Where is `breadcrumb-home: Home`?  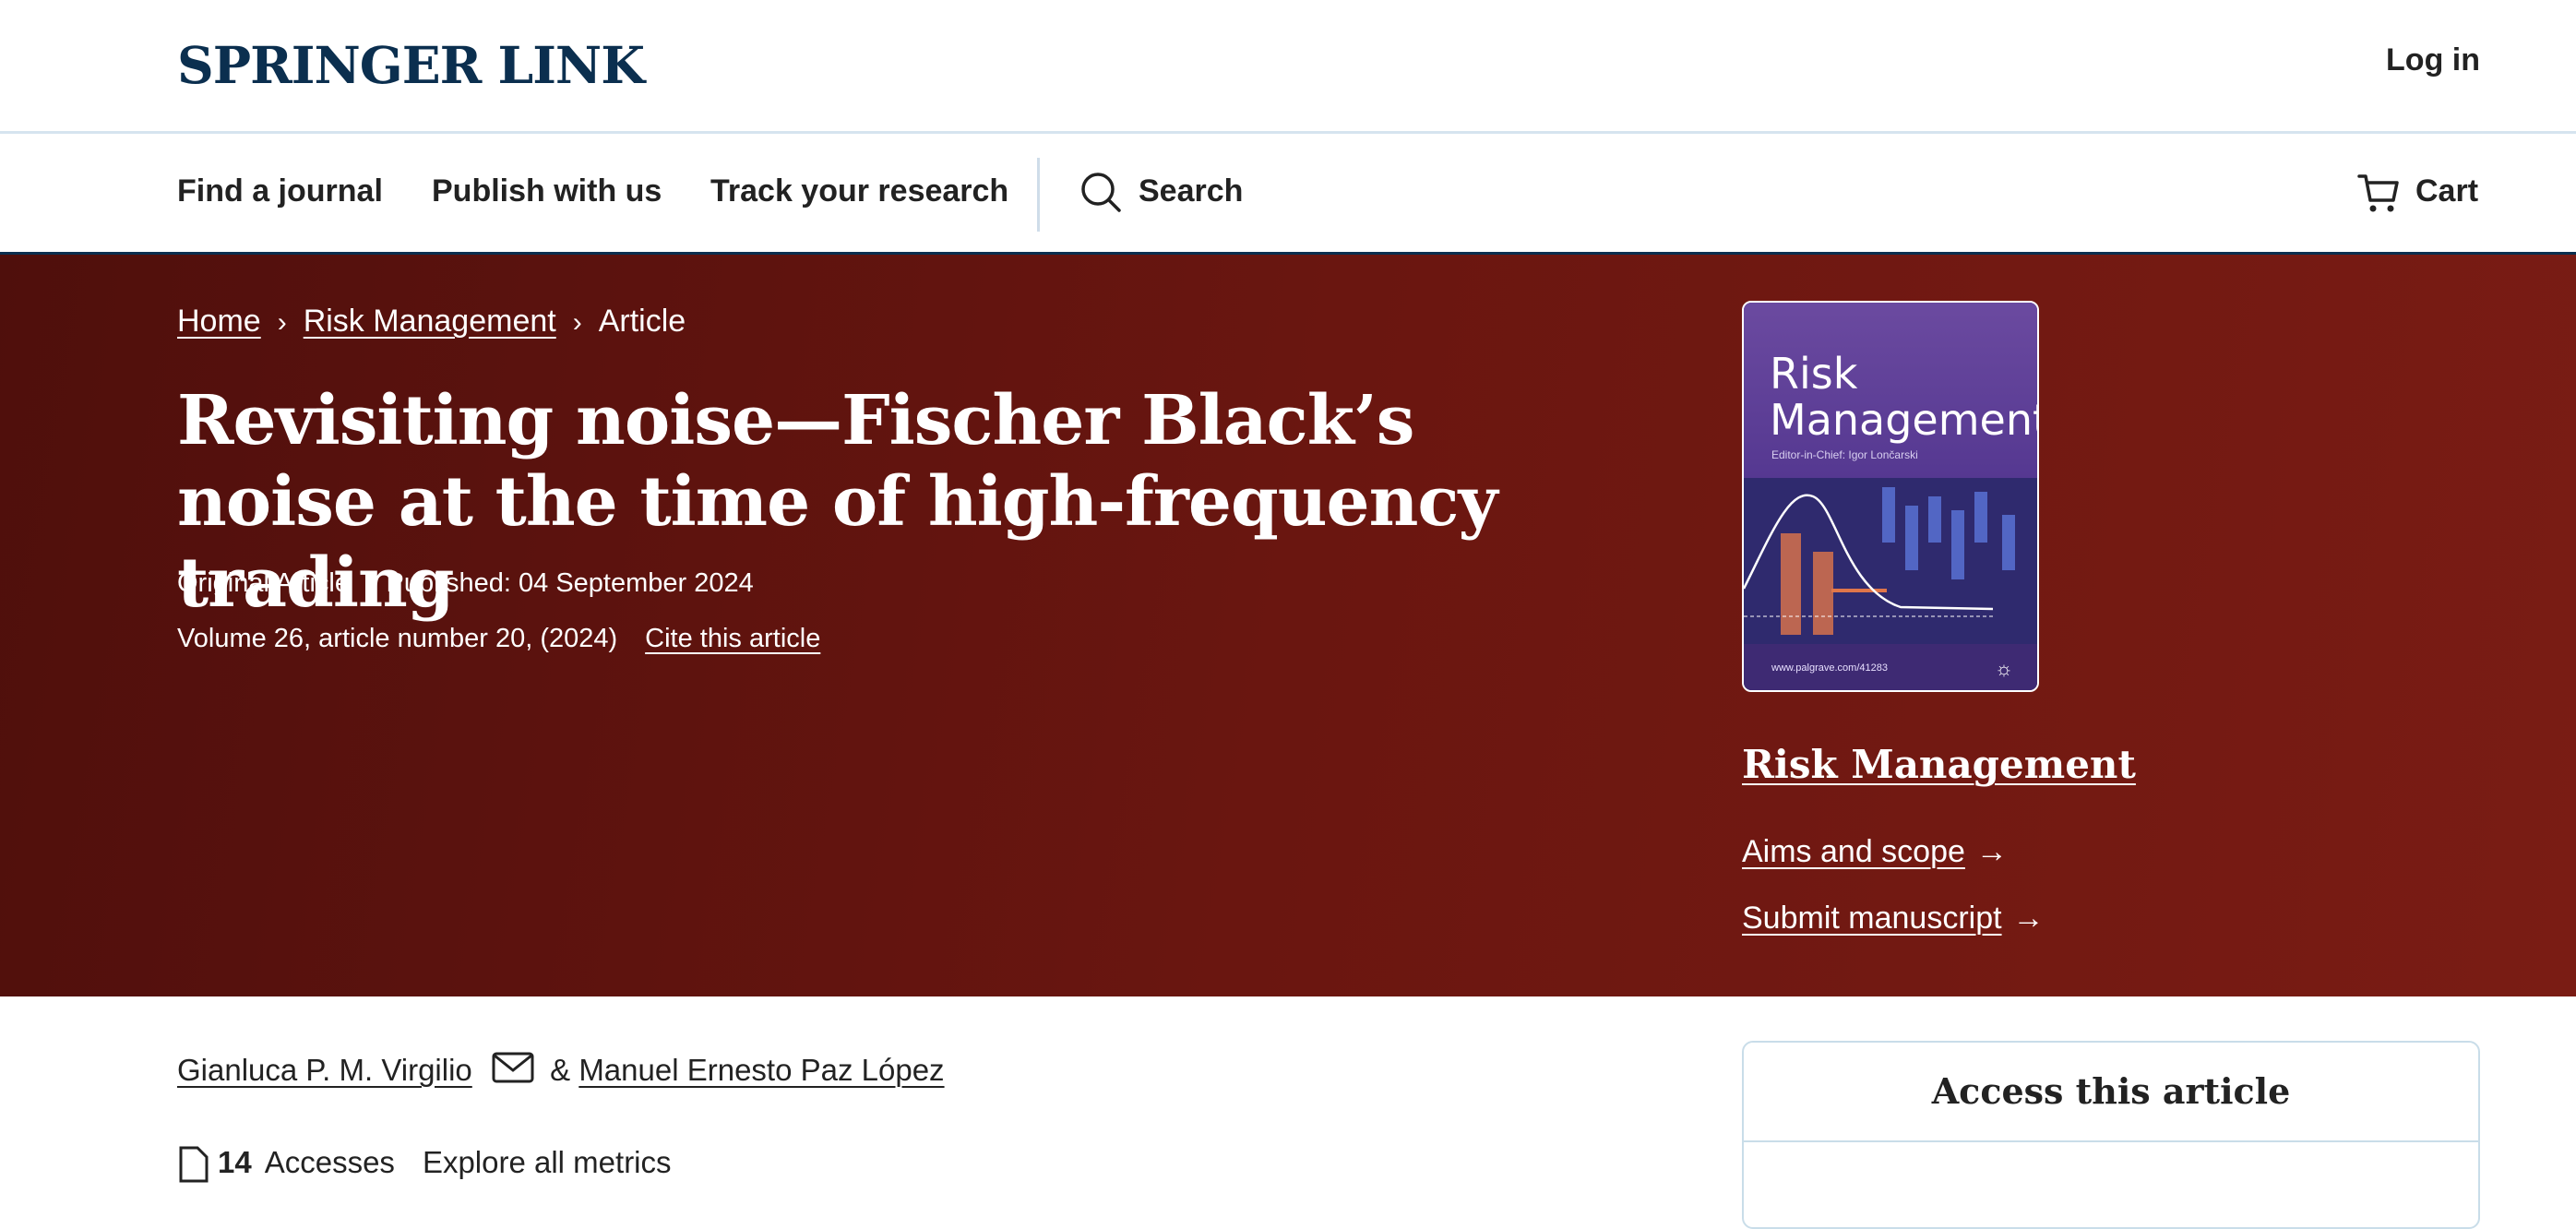
breadcrumb-home: Home is located at coordinates (219, 322).